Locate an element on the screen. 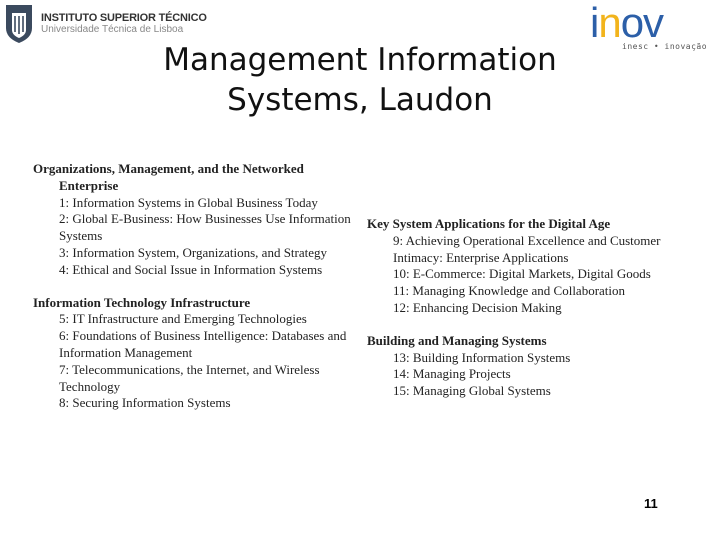 Image resolution: width=720 pixels, height=540 pixels. section-heading-line: Enterprise is located at coordinates (89, 185).